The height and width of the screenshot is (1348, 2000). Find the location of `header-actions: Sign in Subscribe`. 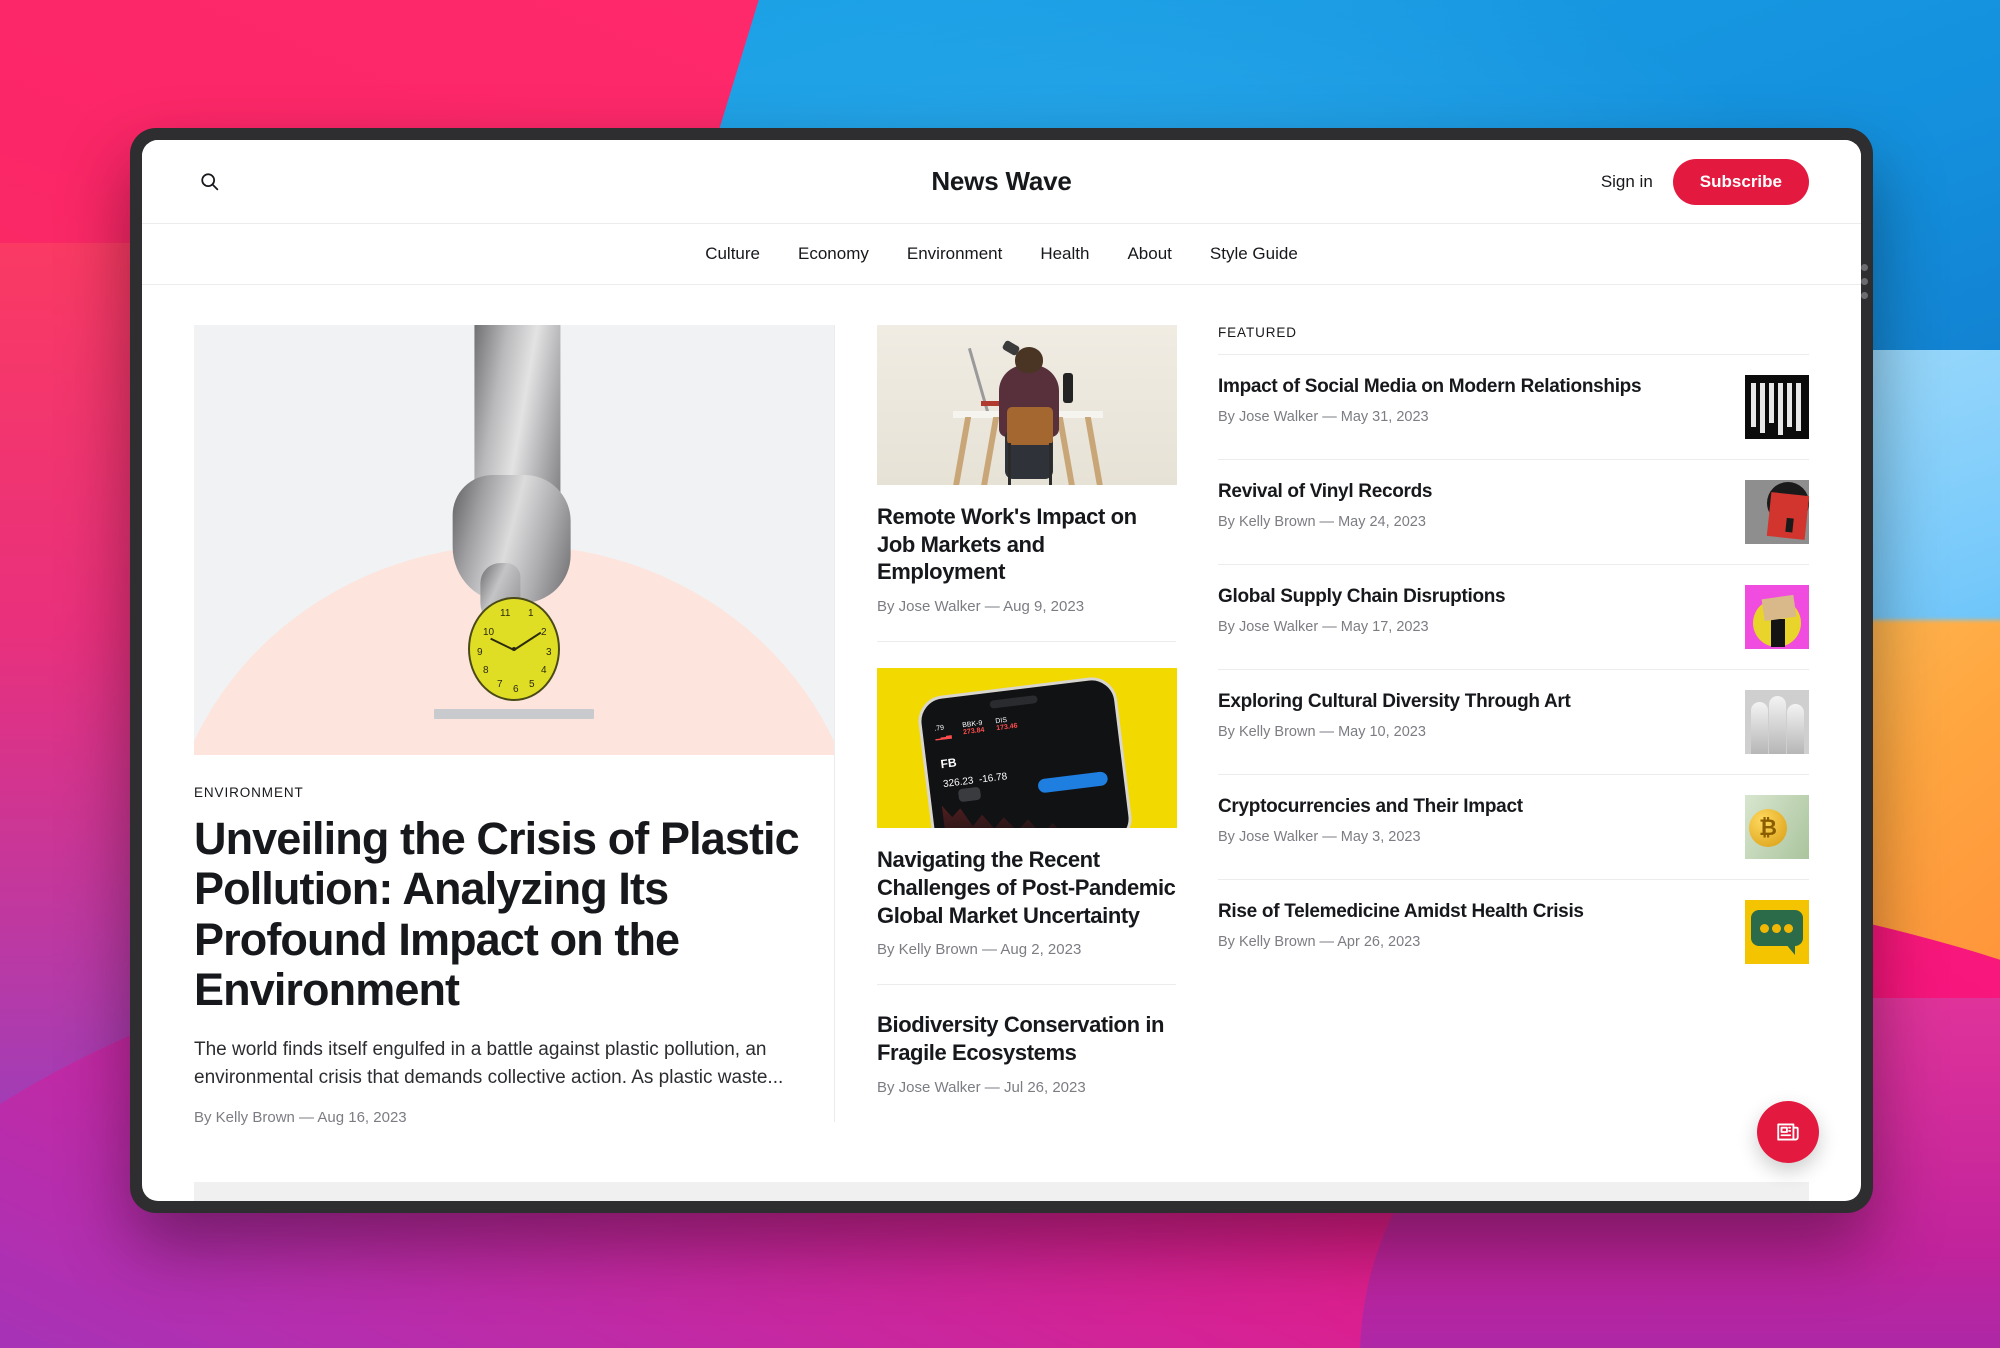

header-actions: Sign in Subscribe is located at coordinates (1705, 181).